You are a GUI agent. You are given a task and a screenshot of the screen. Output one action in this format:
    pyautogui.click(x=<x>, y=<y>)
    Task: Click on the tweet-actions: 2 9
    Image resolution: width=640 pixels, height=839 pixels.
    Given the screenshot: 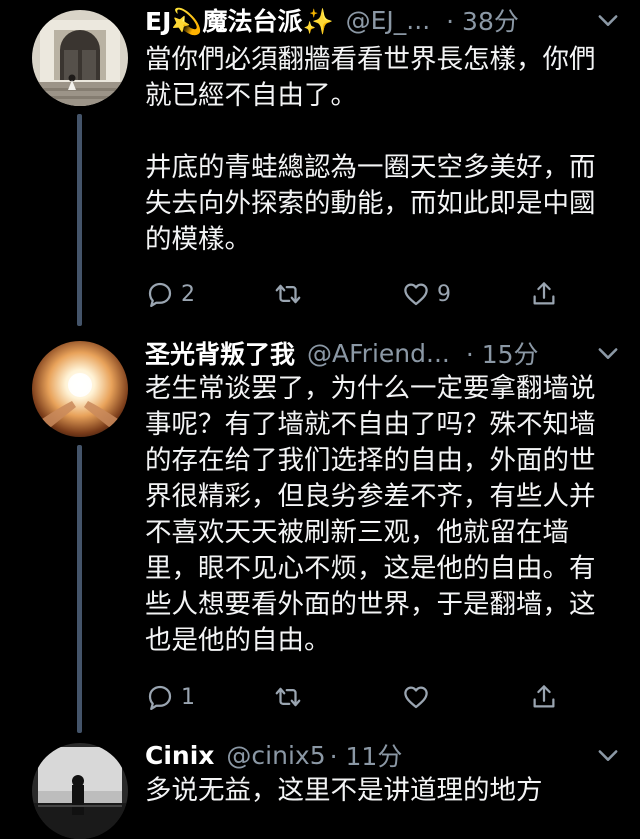 What is the action you would take?
    pyautogui.click(x=365, y=294)
    